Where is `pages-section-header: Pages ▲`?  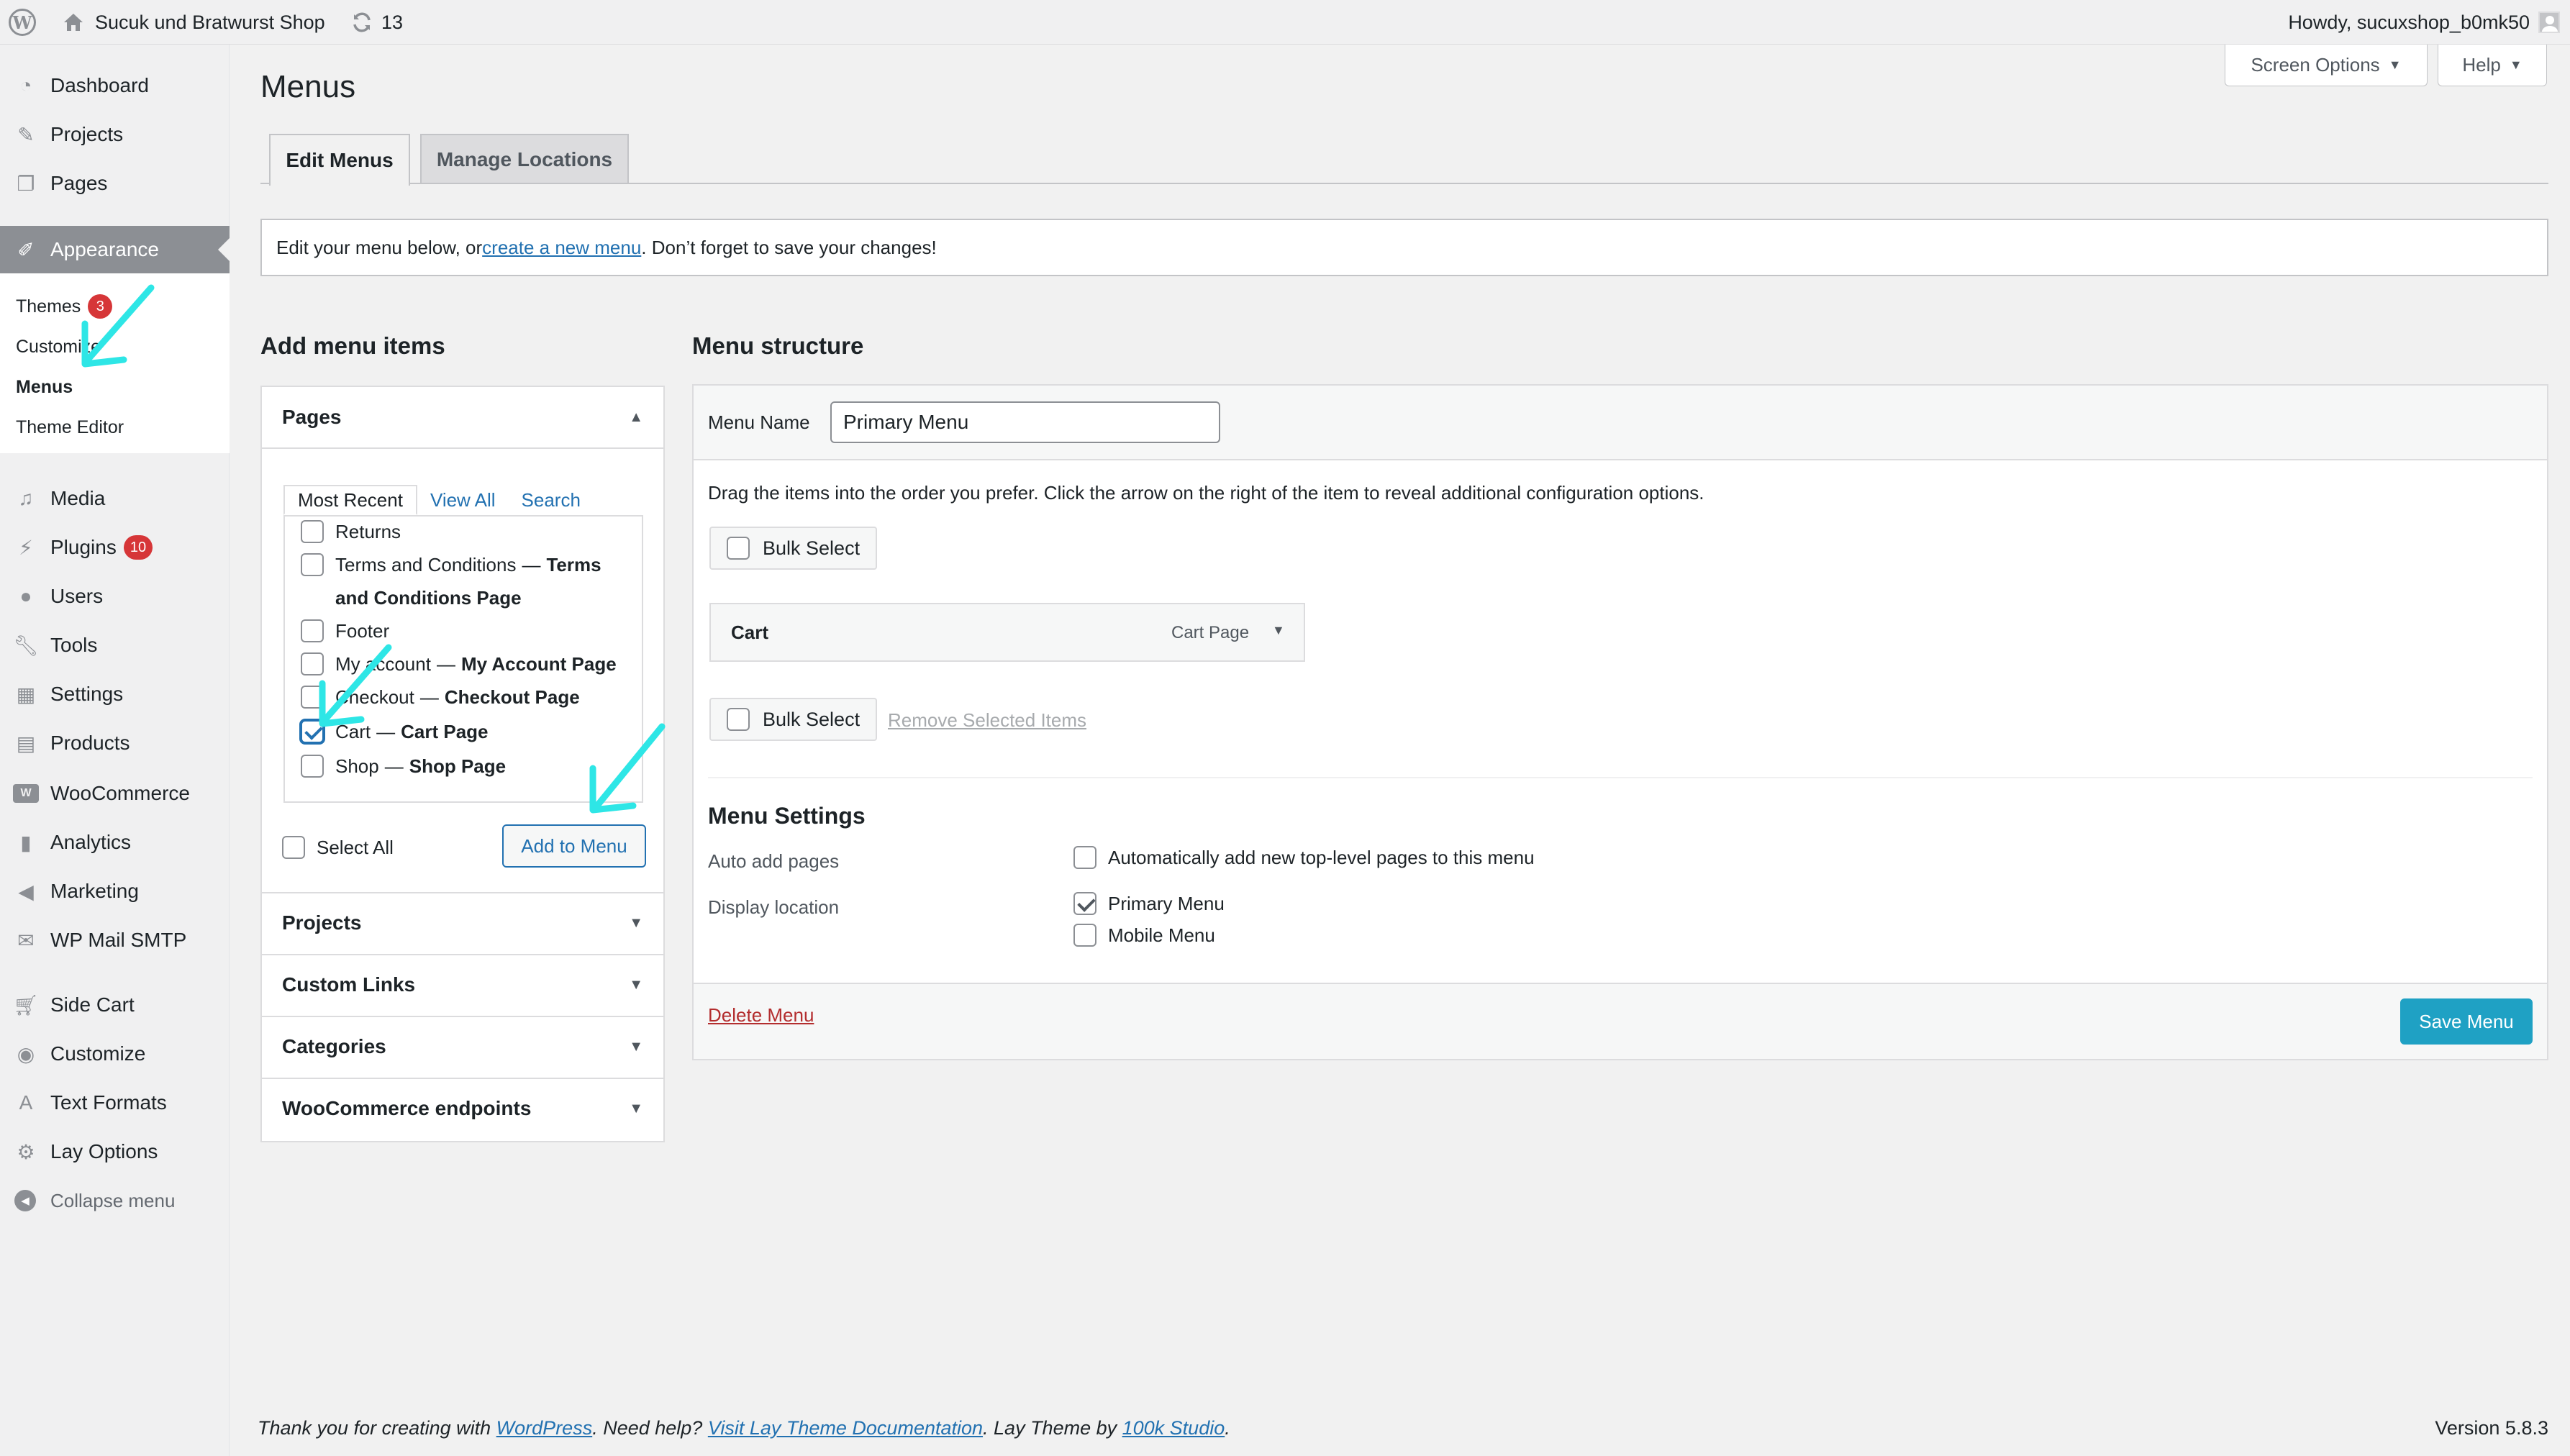 pages-section-header: Pages ▲ is located at coordinates (462, 418).